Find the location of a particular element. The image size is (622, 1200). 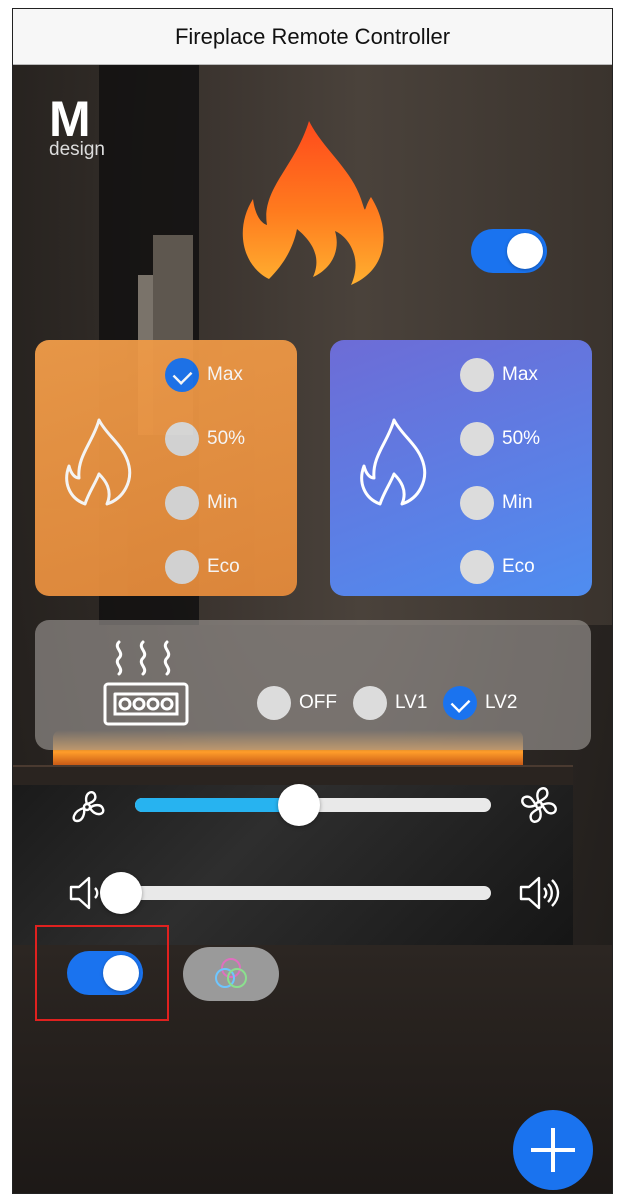

cool-option-50: 50% is located at coordinates (500, 439).